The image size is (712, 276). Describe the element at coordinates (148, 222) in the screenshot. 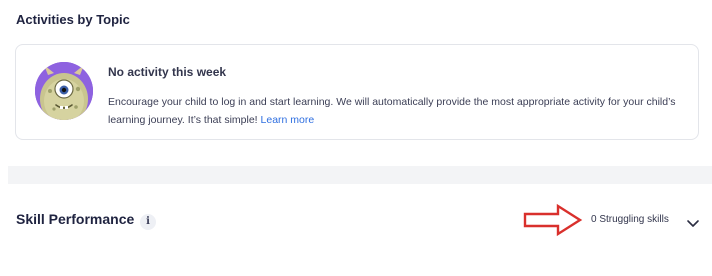

I see `info-icon: i` at that location.